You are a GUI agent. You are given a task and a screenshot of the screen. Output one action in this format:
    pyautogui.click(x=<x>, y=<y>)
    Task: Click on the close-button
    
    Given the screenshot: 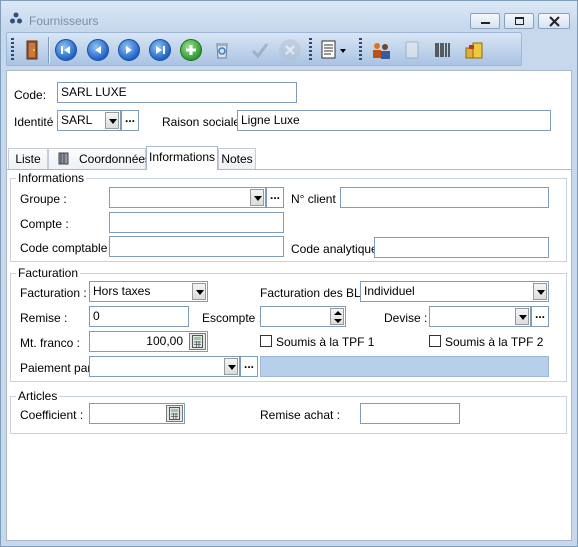 What is the action you would take?
    pyautogui.click(x=554, y=21)
    